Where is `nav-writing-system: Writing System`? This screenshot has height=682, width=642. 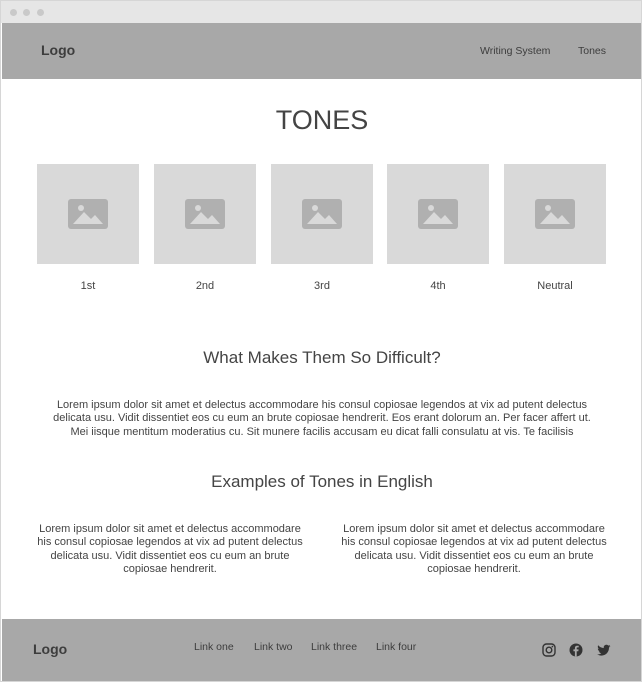
nav-writing-system: Writing System is located at coordinates (515, 51).